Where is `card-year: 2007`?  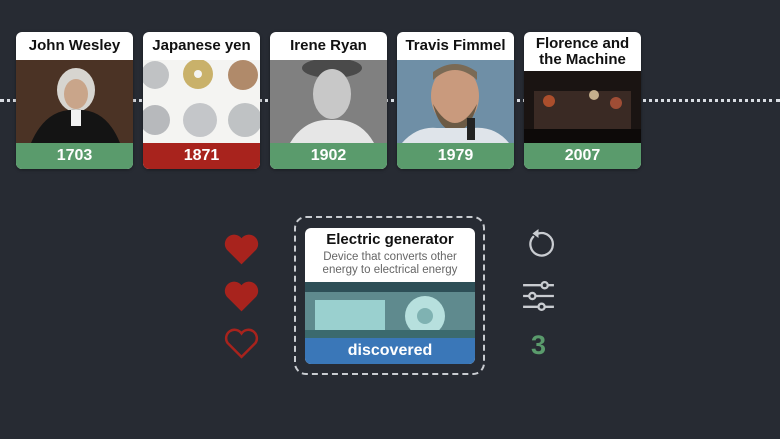
card-year: 2007 is located at coordinates (582, 156).